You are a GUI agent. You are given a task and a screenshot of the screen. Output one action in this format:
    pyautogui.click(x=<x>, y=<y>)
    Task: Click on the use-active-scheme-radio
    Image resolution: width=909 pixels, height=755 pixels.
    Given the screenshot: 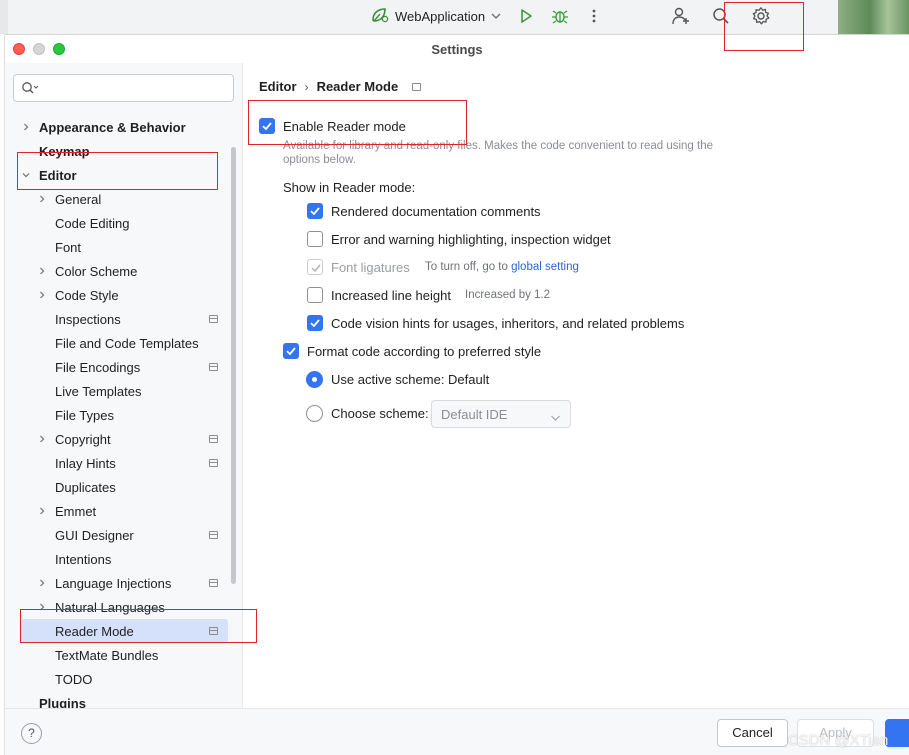 What is the action you would take?
    pyautogui.click(x=314, y=379)
    